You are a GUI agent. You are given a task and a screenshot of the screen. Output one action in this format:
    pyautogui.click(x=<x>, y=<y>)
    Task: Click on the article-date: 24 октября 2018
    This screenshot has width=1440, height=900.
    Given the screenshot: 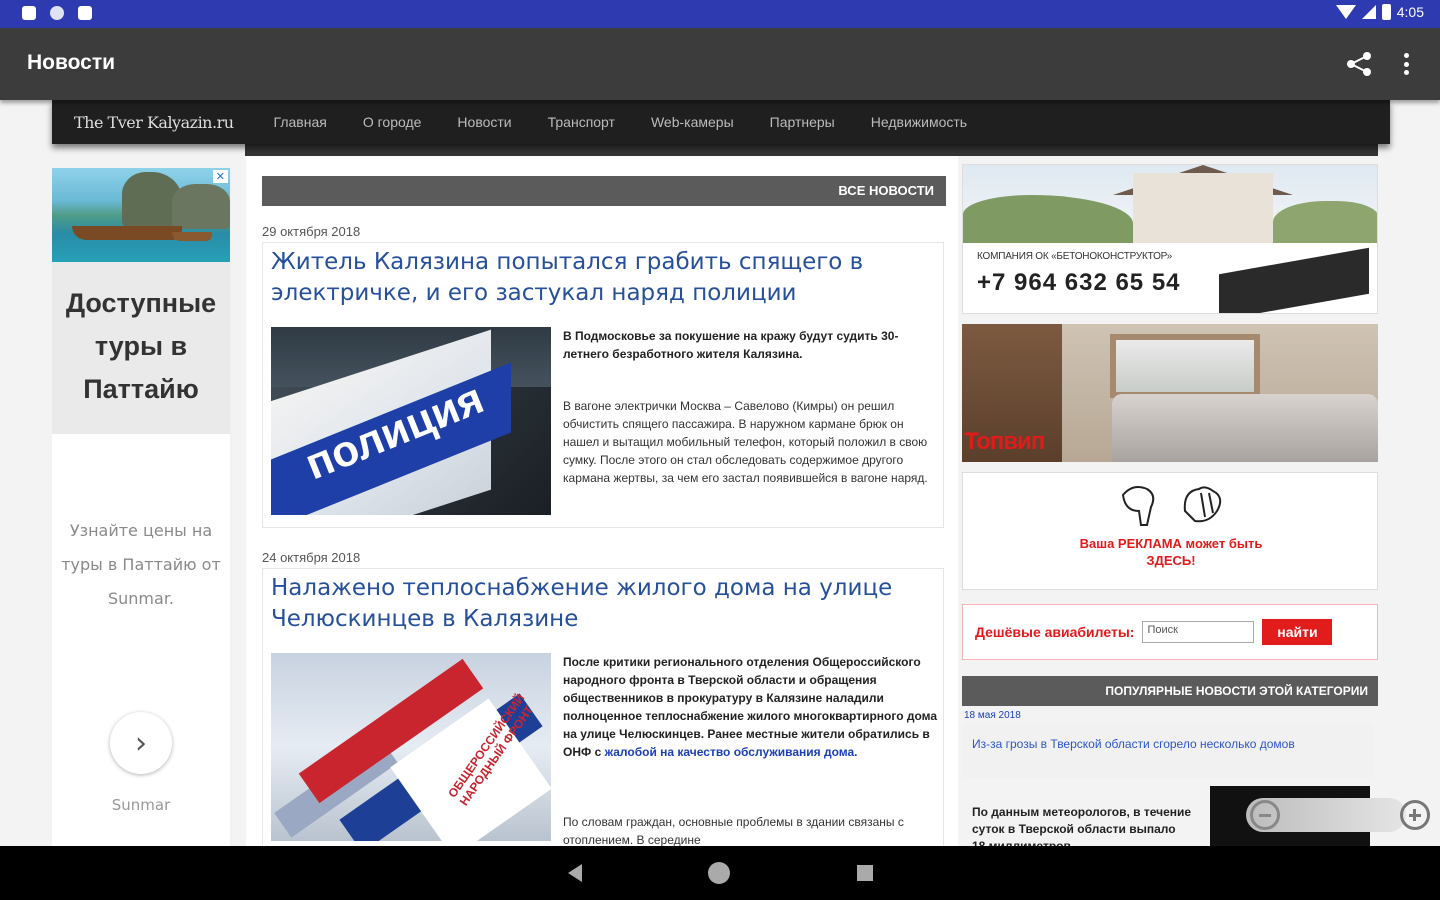 What is the action you would take?
    pyautogui.click(x=311, y=557)
    